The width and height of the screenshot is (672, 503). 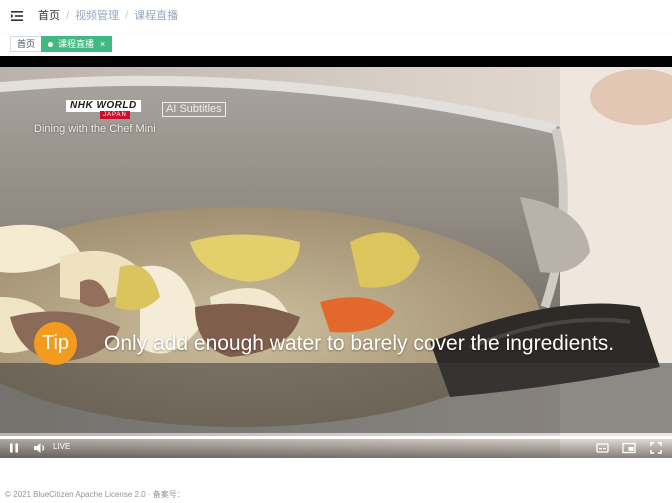 I want to click on breadcrumb-home: 首页, so click(x=49, y=16).